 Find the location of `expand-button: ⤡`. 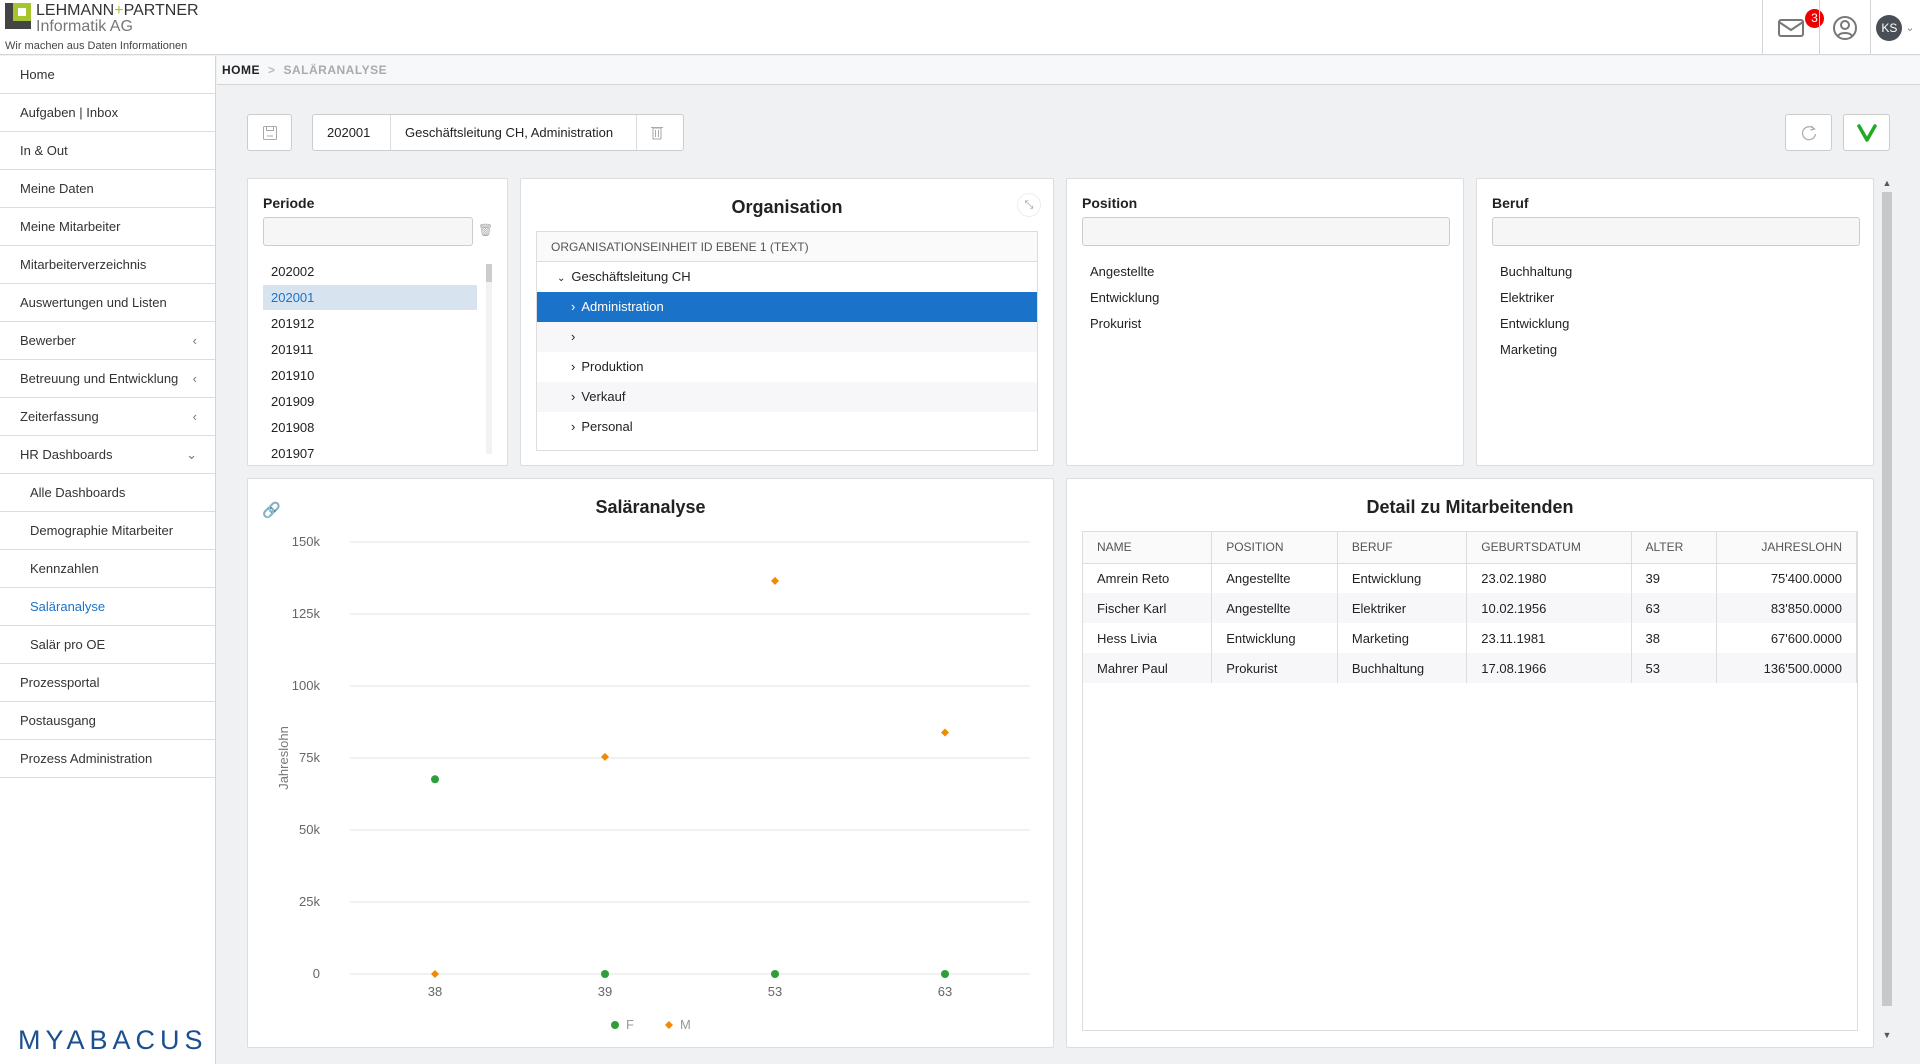

expand-button: ⤡ is located at coordinates (1029, 205).